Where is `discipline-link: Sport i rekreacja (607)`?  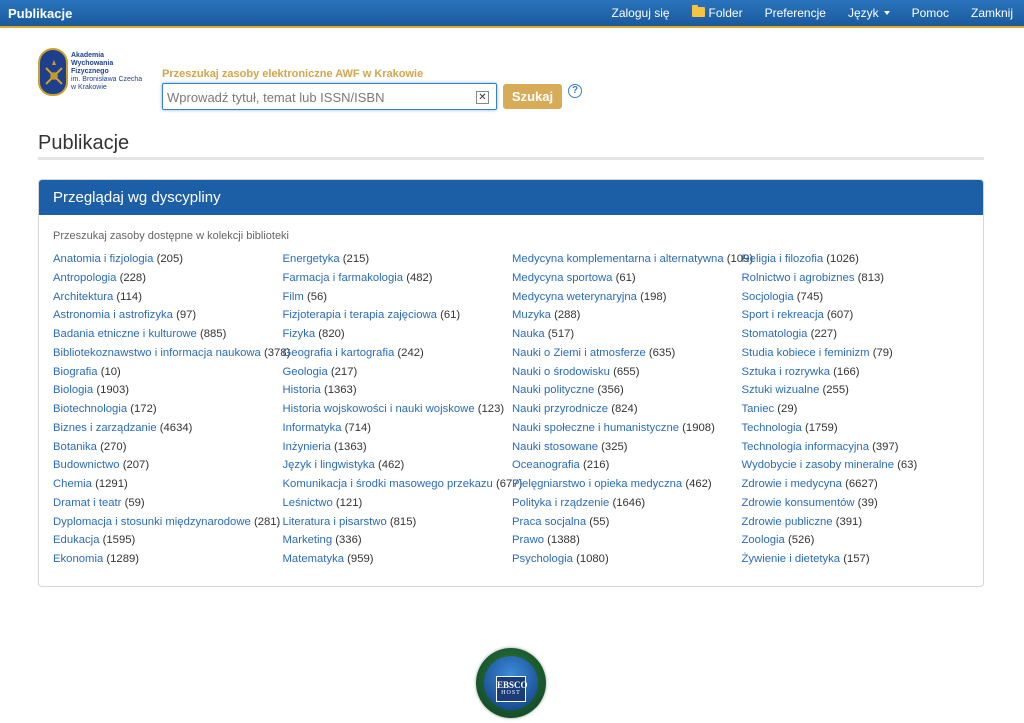 discipline-link: Sport i rekreacja (607) is located at coordinates (857, 315).